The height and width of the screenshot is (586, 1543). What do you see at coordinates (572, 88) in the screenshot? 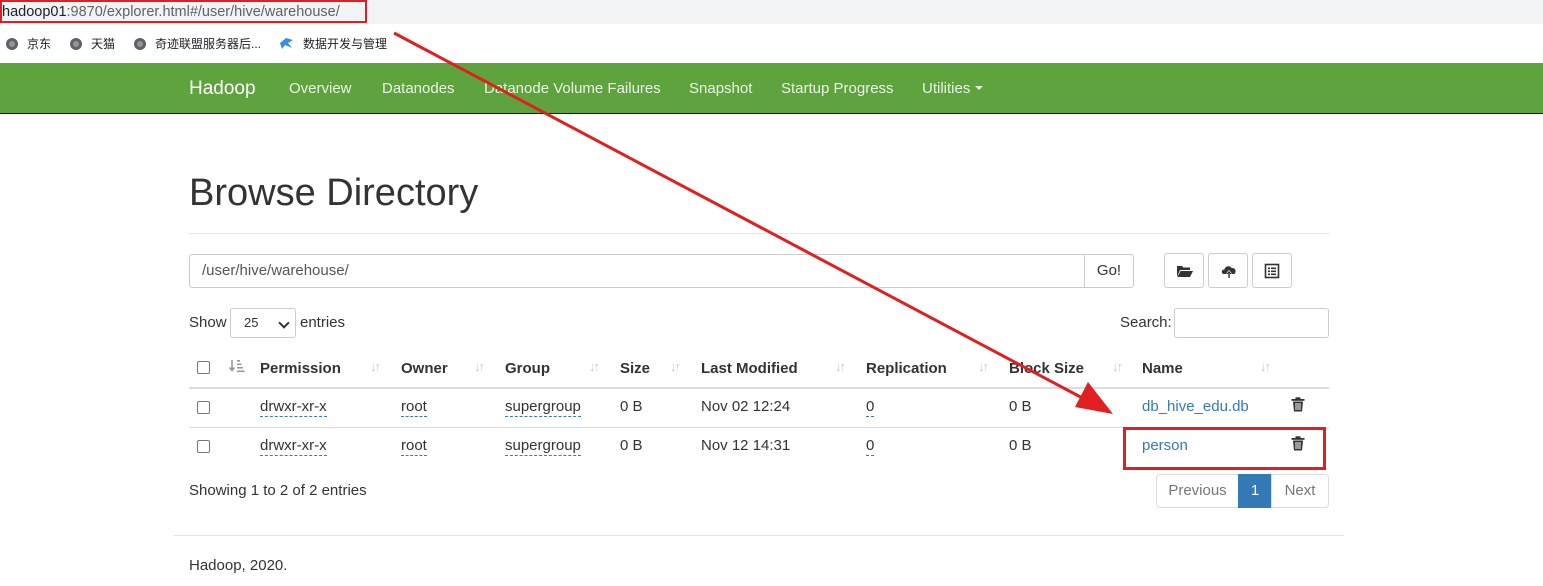
I see `nav-volume-failures: Datanode Volume Failures` at bounding box center [572, 88].